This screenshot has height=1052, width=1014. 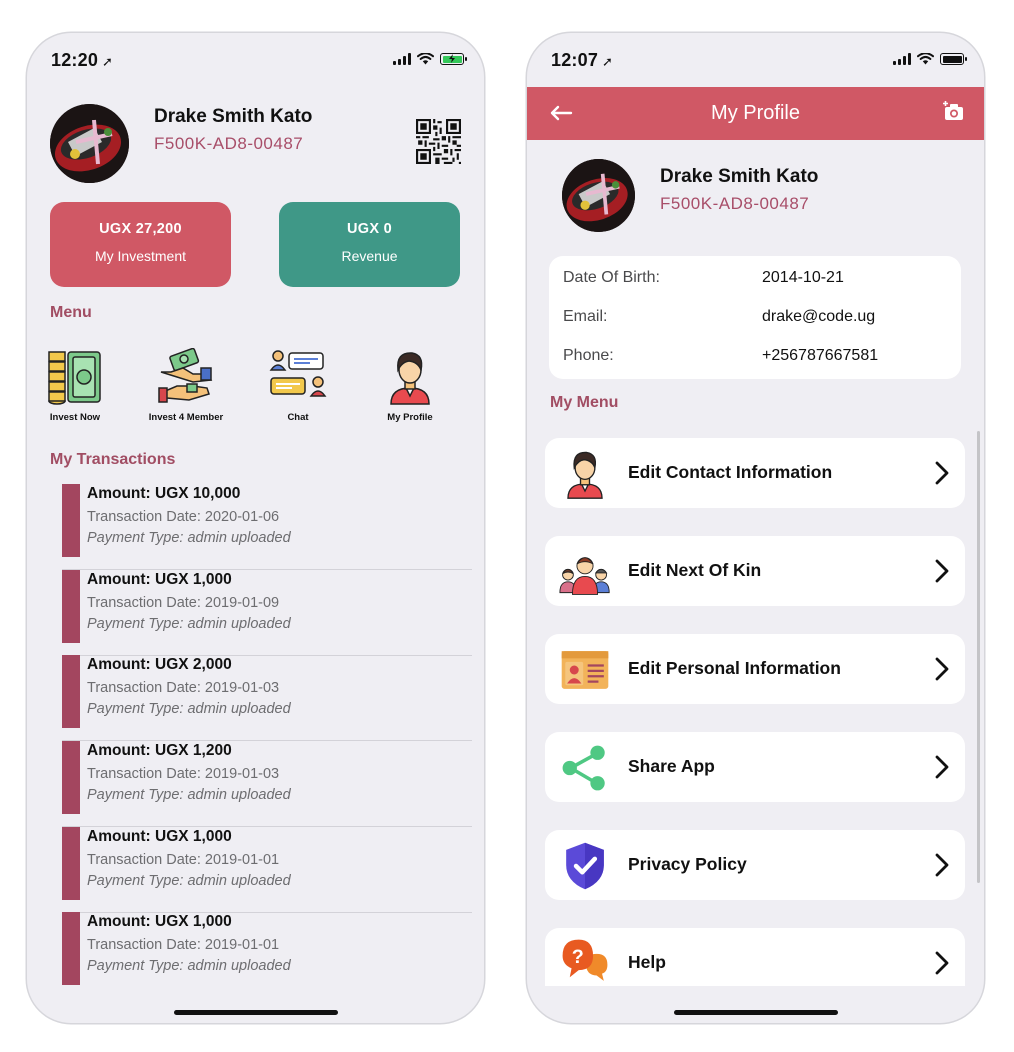 I want to click on menu-edit-next-of-kin: Edit Next Of Kin, so click(x=755, y=571).